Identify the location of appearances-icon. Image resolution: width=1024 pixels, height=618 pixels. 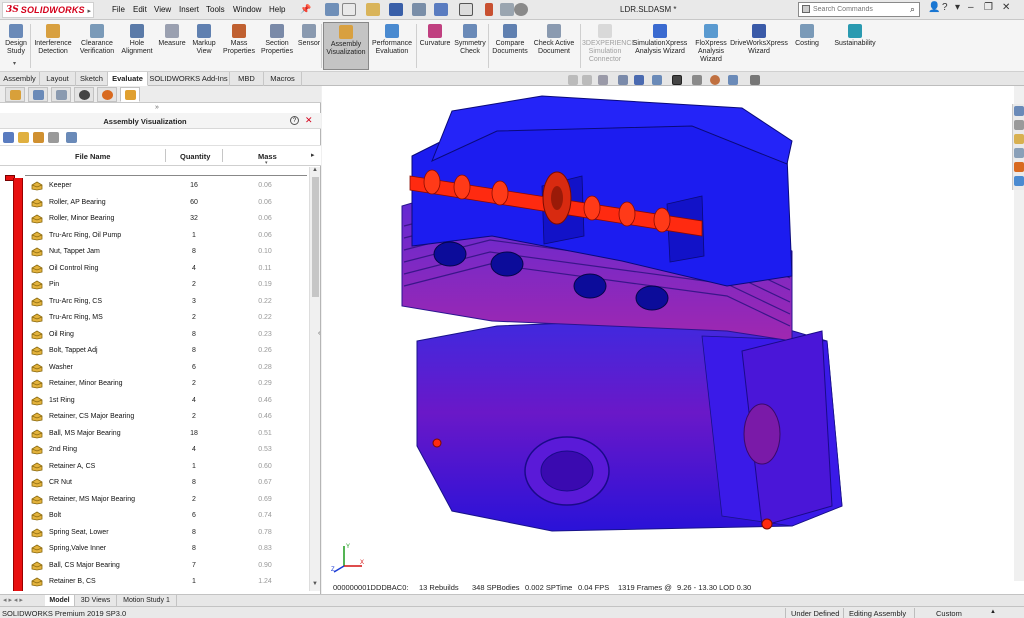
(1019, 167).